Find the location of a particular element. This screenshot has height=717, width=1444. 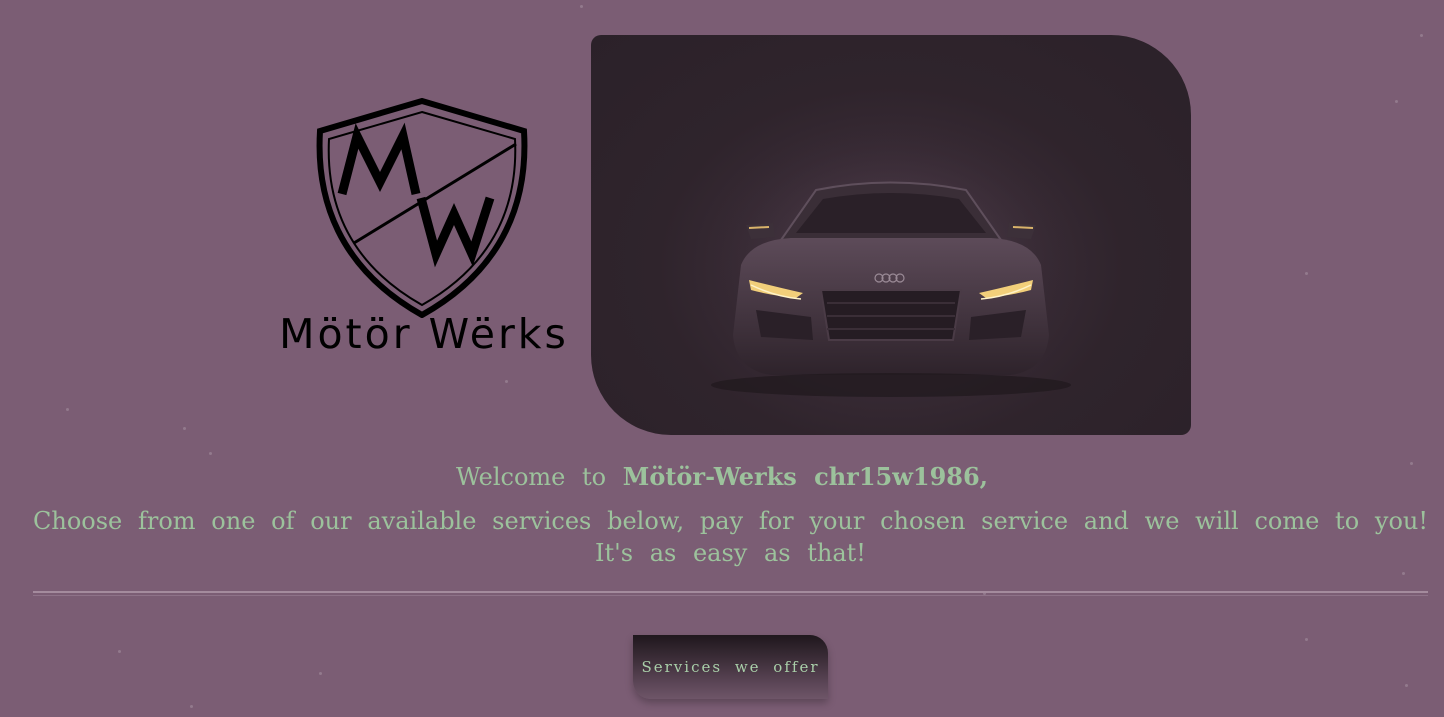

welcome-username: Mötör-Werks chr15w1986, is located at coordinates (805, 476).